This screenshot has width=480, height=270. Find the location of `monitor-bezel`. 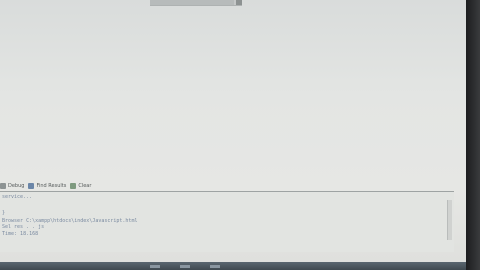

monitor-bezel is located at coordinates (473, 135).